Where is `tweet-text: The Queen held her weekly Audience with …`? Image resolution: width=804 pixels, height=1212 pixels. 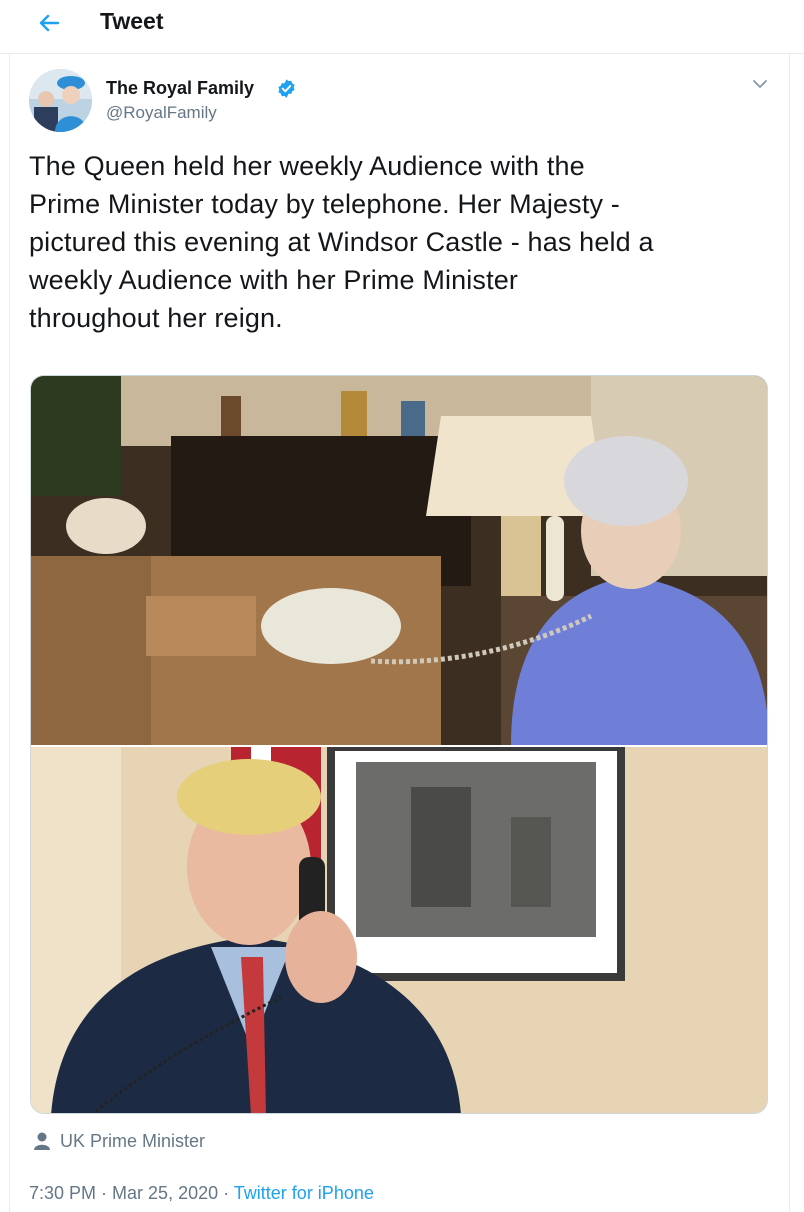 tweet-text: The Queen held her weekly Audience with … is located at coordinates (404, 242).